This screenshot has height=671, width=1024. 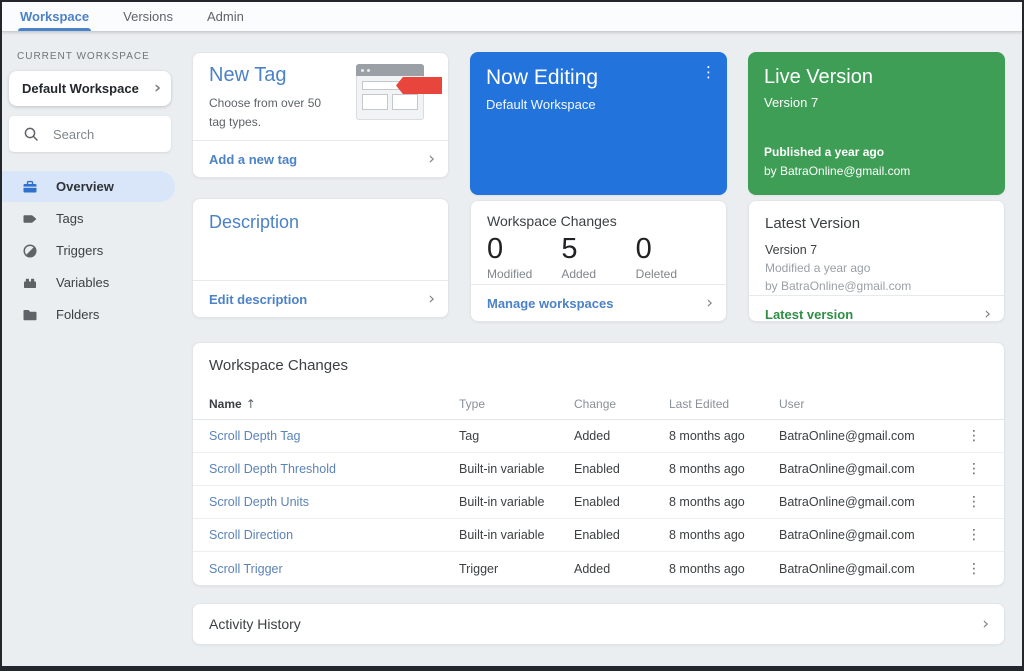 I want to click on sidebar-item-triggers: Triggers, so click(x=90, y=250).